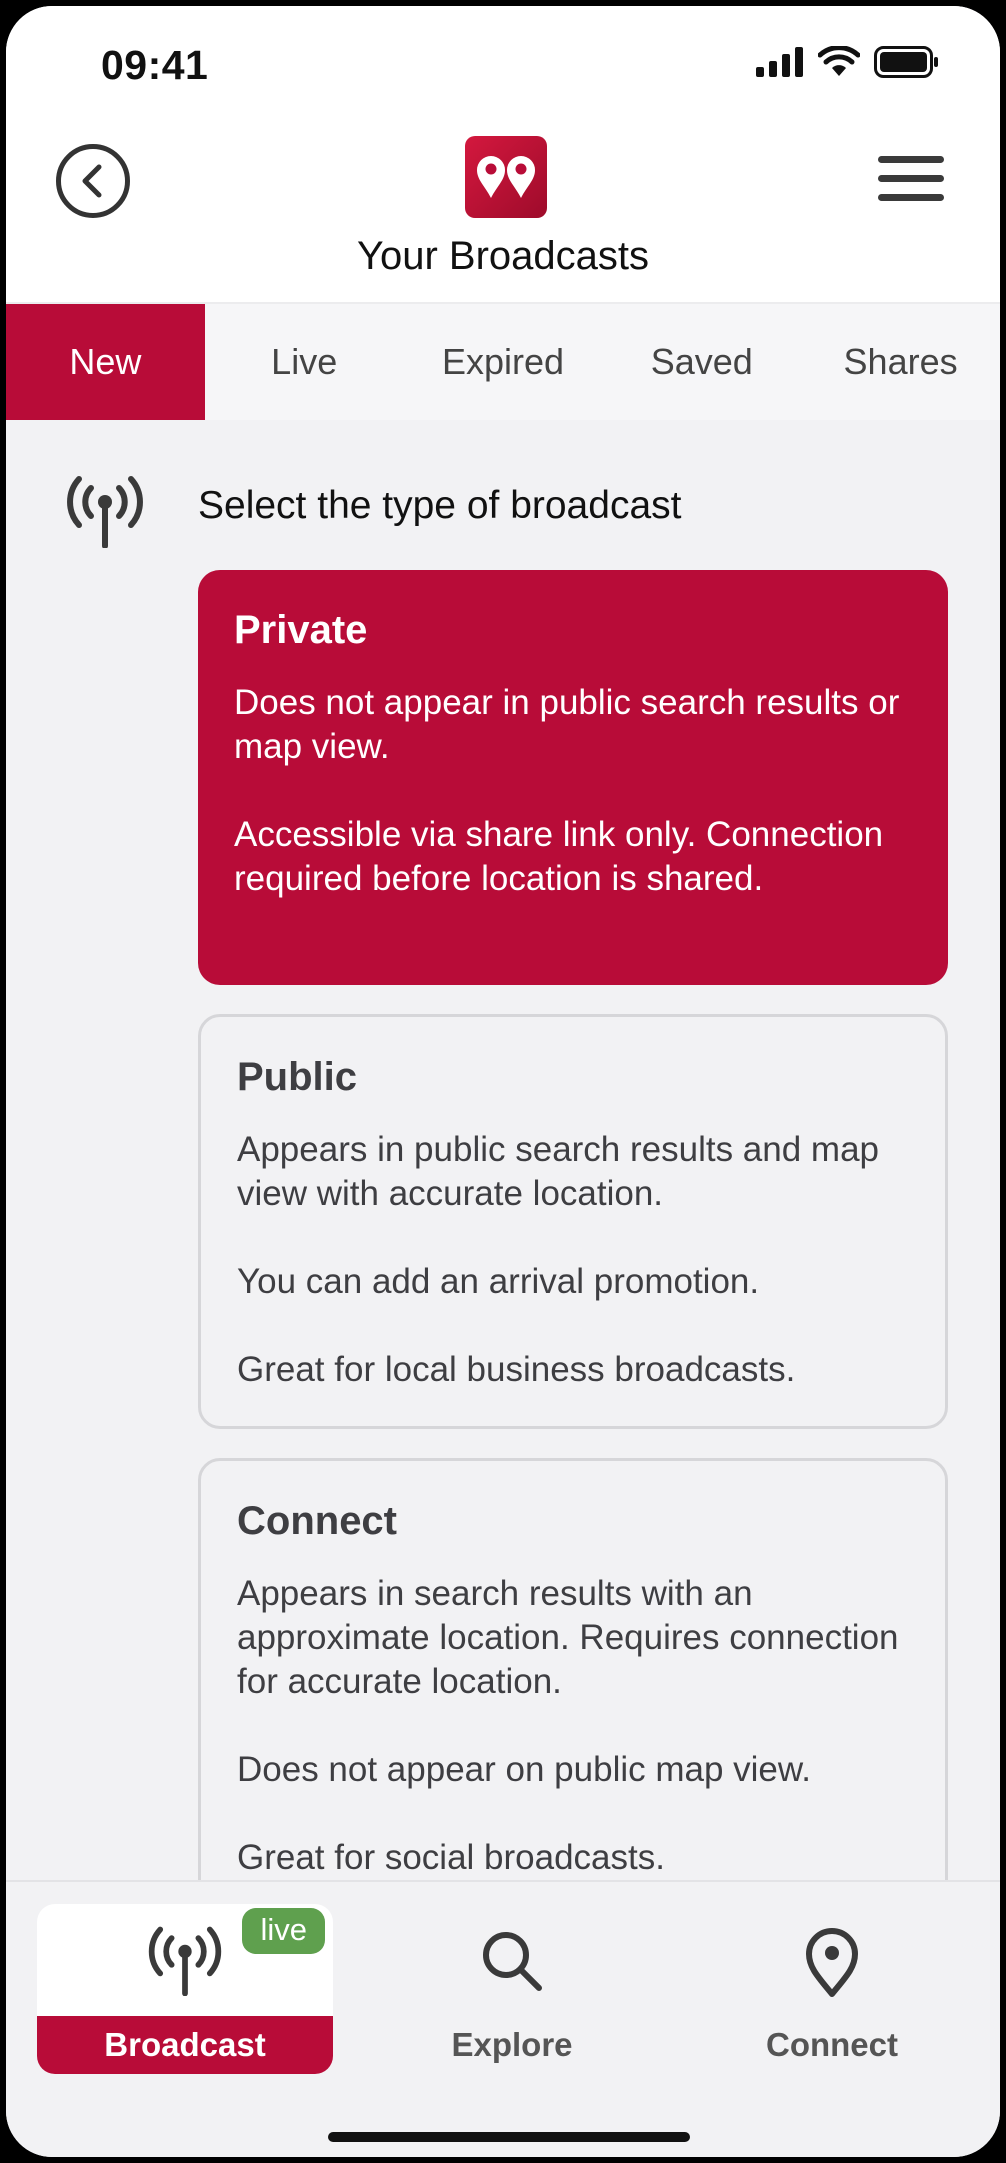 This screenshot has width=1006, height=2163. Describe the element at coordinates (512, 2044) in the screenshot. I see `tabbar-label: Explore` at that location.